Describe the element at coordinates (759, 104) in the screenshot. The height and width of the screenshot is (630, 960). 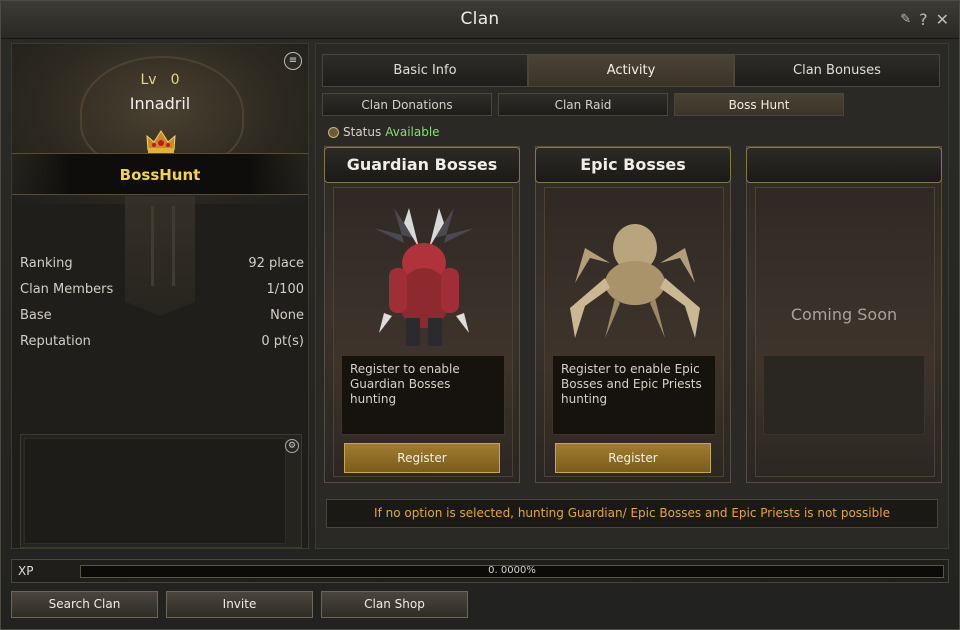
I see `subtab-boss-hunt: Boss Hunt` at that location.